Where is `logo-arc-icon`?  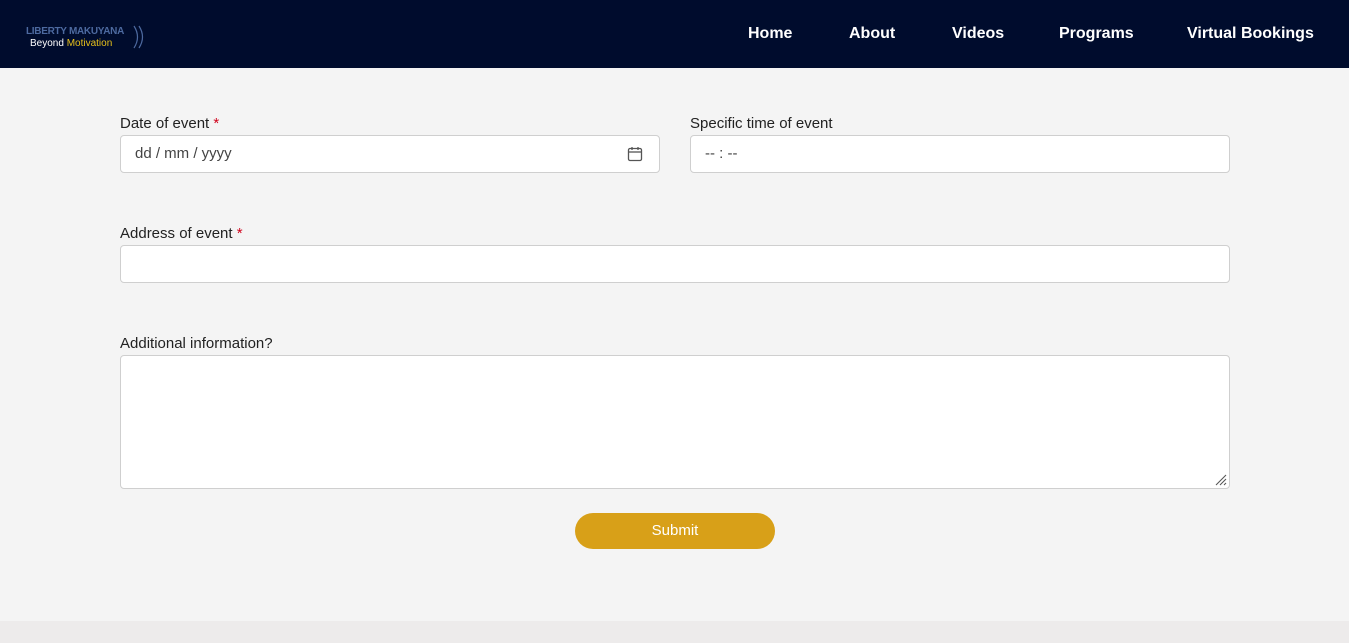 logo-arc-icon is located at coordinates (138, 37).